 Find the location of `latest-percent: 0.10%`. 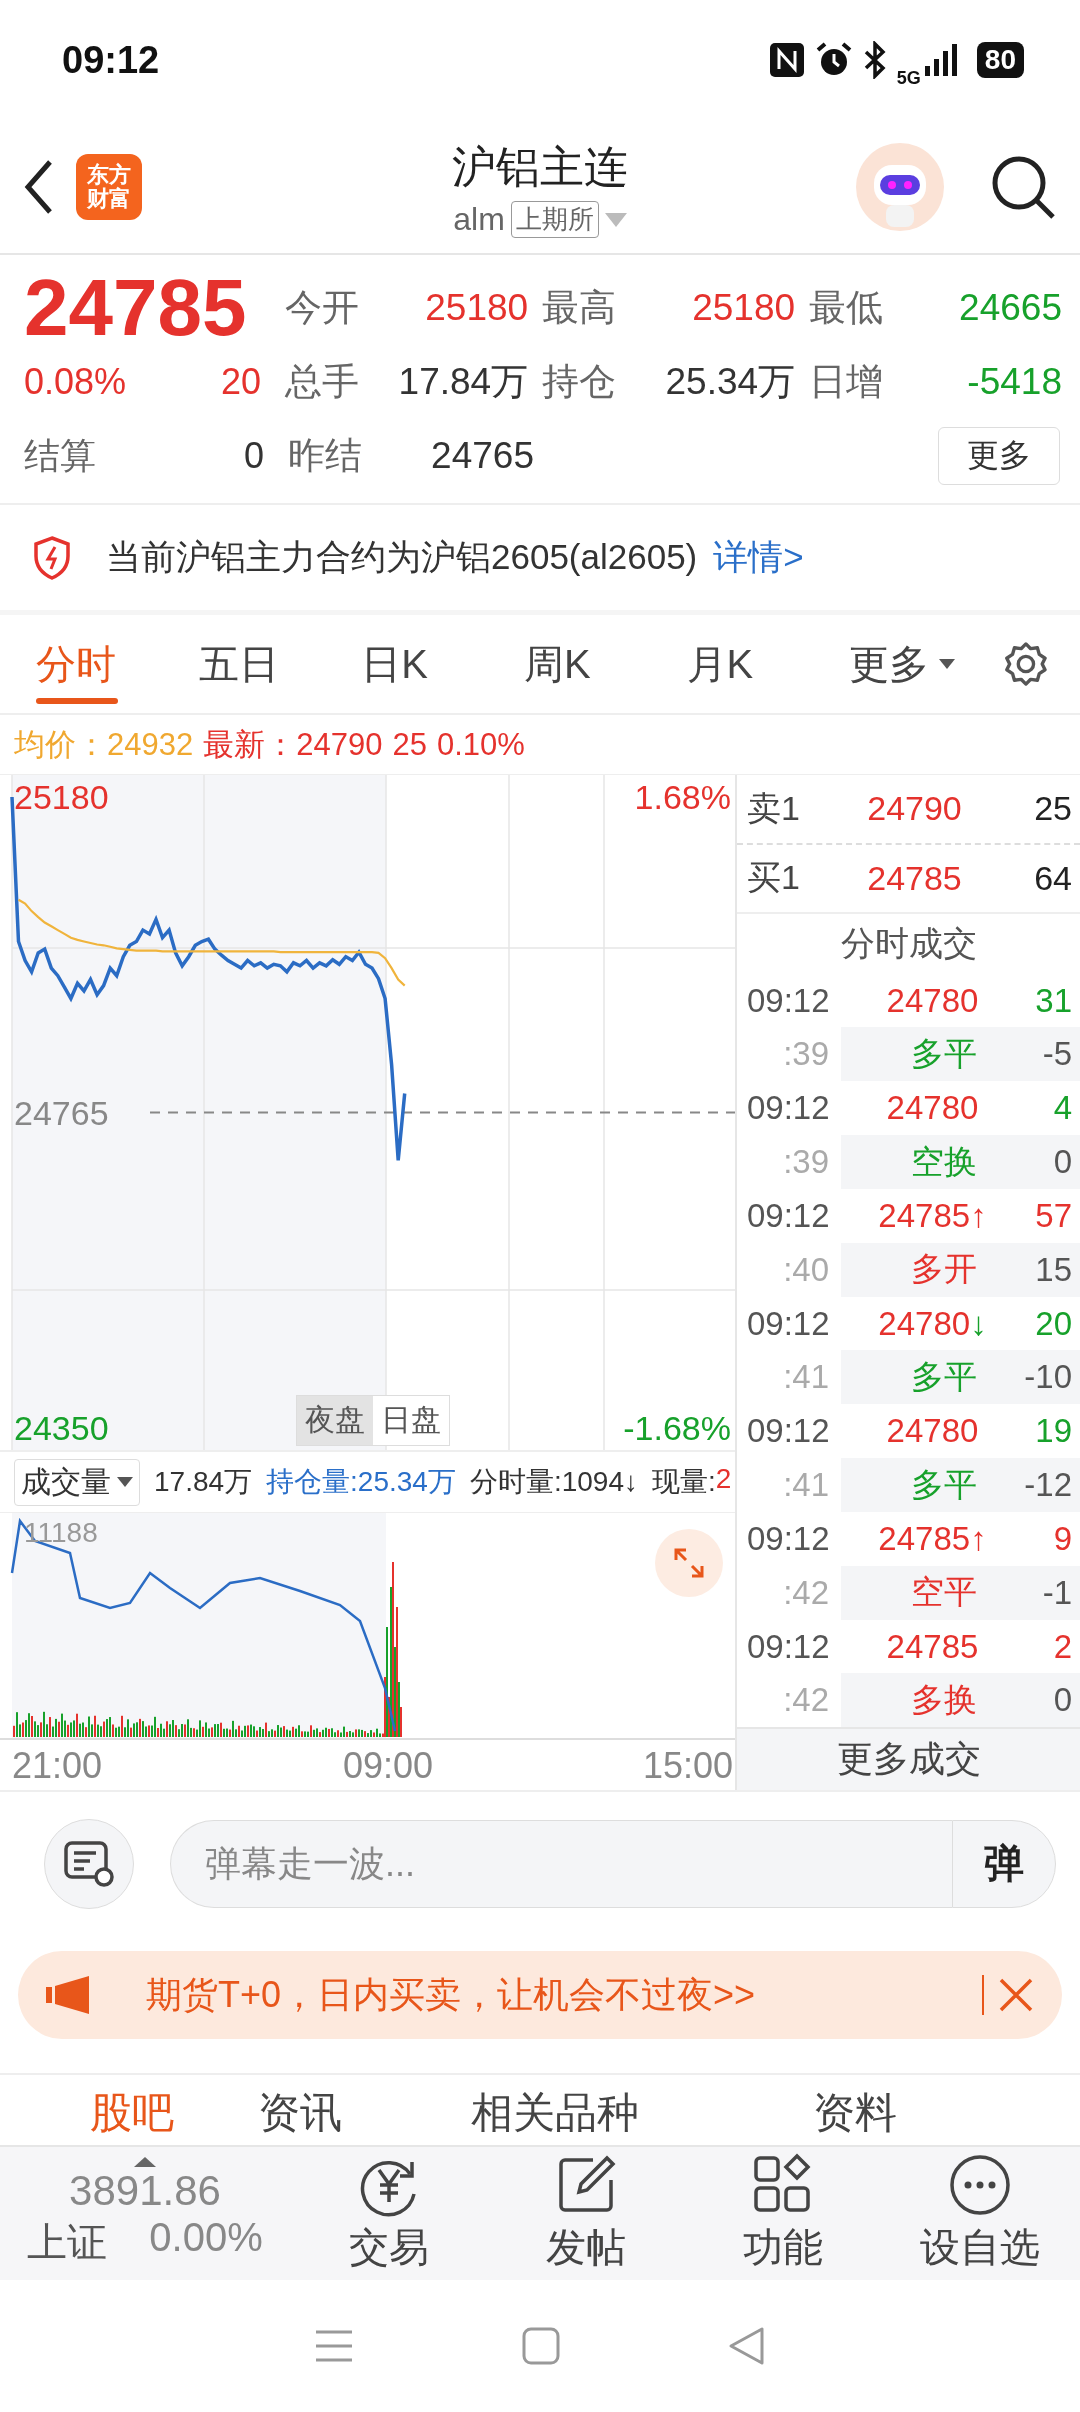

latest-percent: 0.10% is located at coordinates (480, 744).